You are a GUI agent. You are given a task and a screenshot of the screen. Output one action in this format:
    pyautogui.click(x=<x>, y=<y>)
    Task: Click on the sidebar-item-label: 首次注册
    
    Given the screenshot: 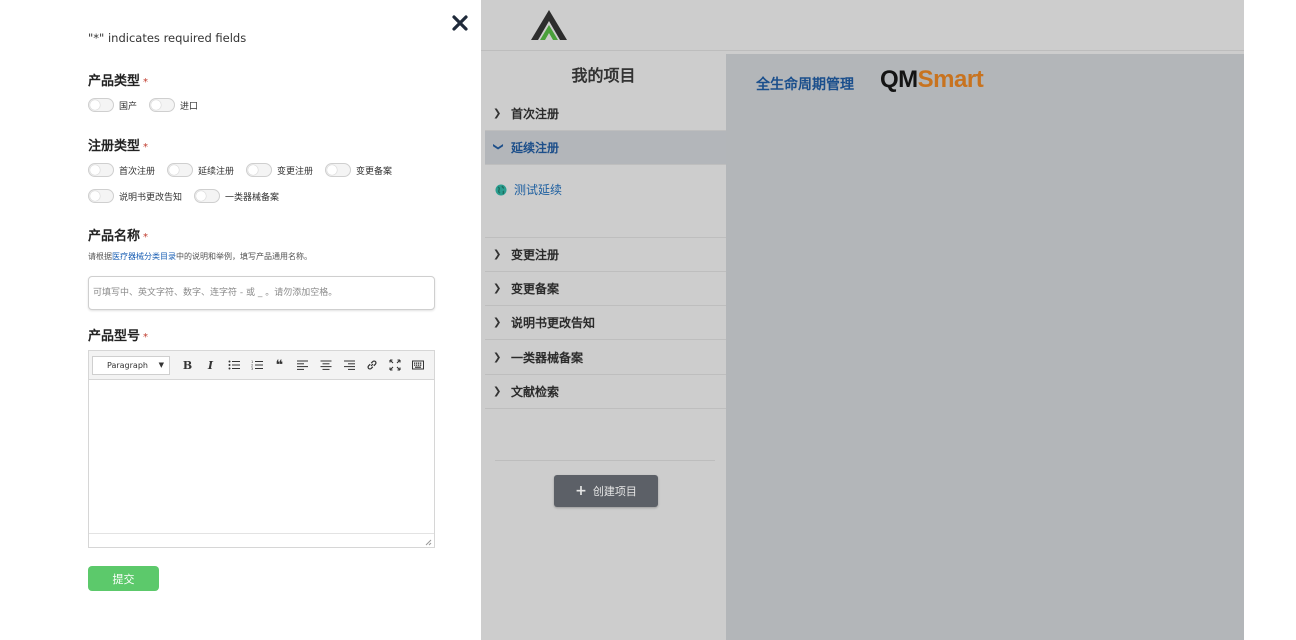 What is the action you would take?
    pyautogui.click(x=535, y=114)
    